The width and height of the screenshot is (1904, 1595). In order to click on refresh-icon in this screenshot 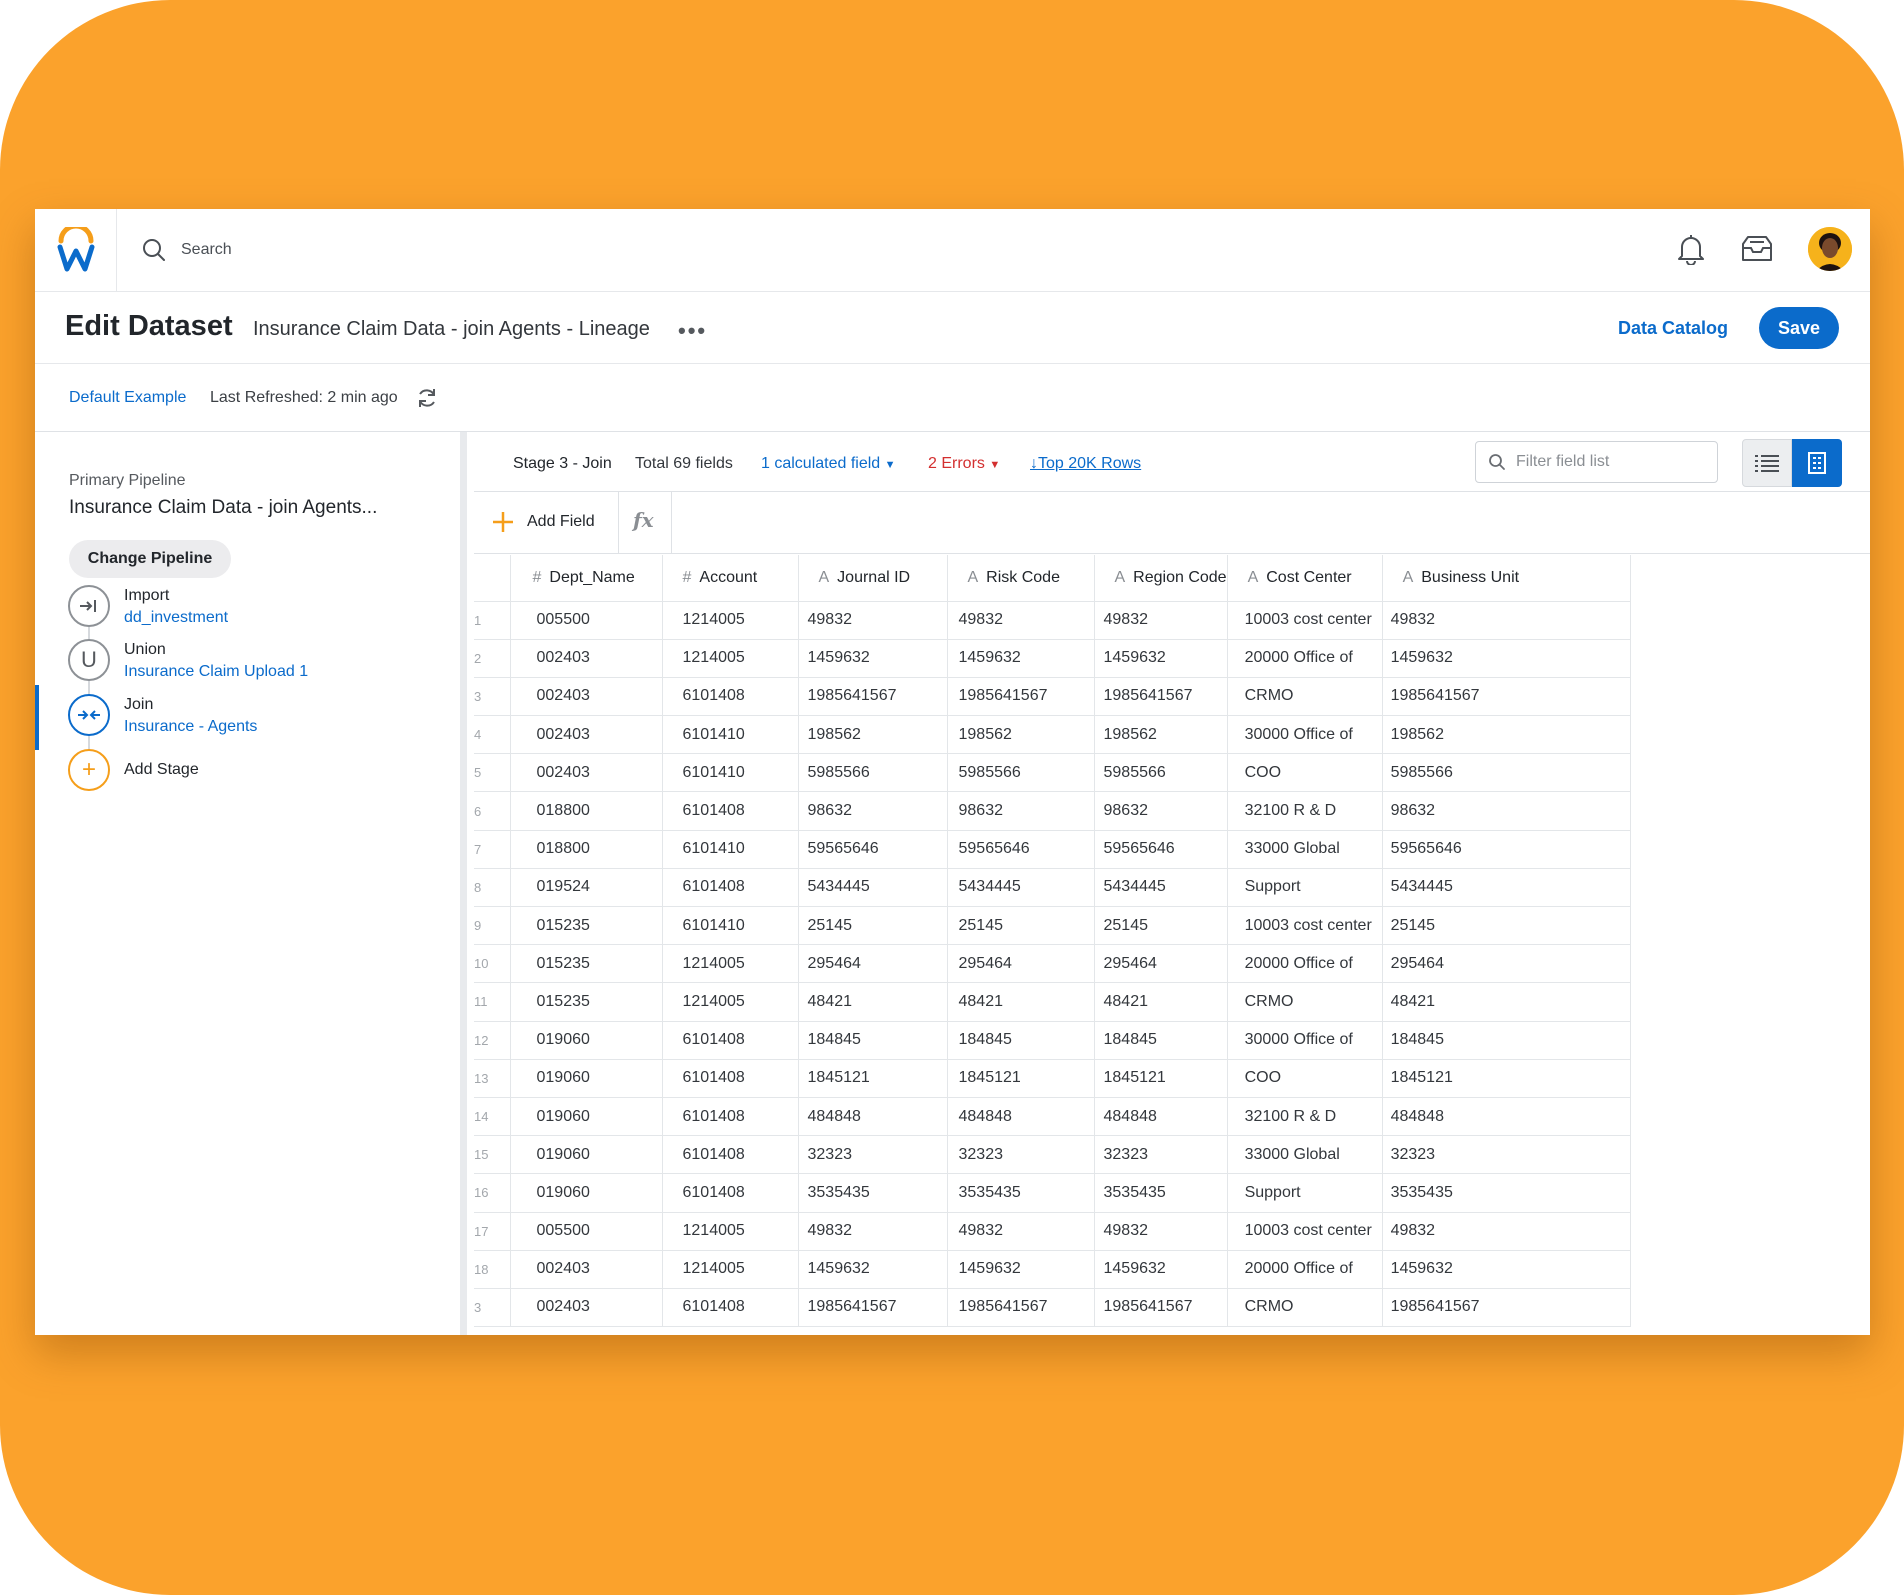, I will do `click(427, 398)`.